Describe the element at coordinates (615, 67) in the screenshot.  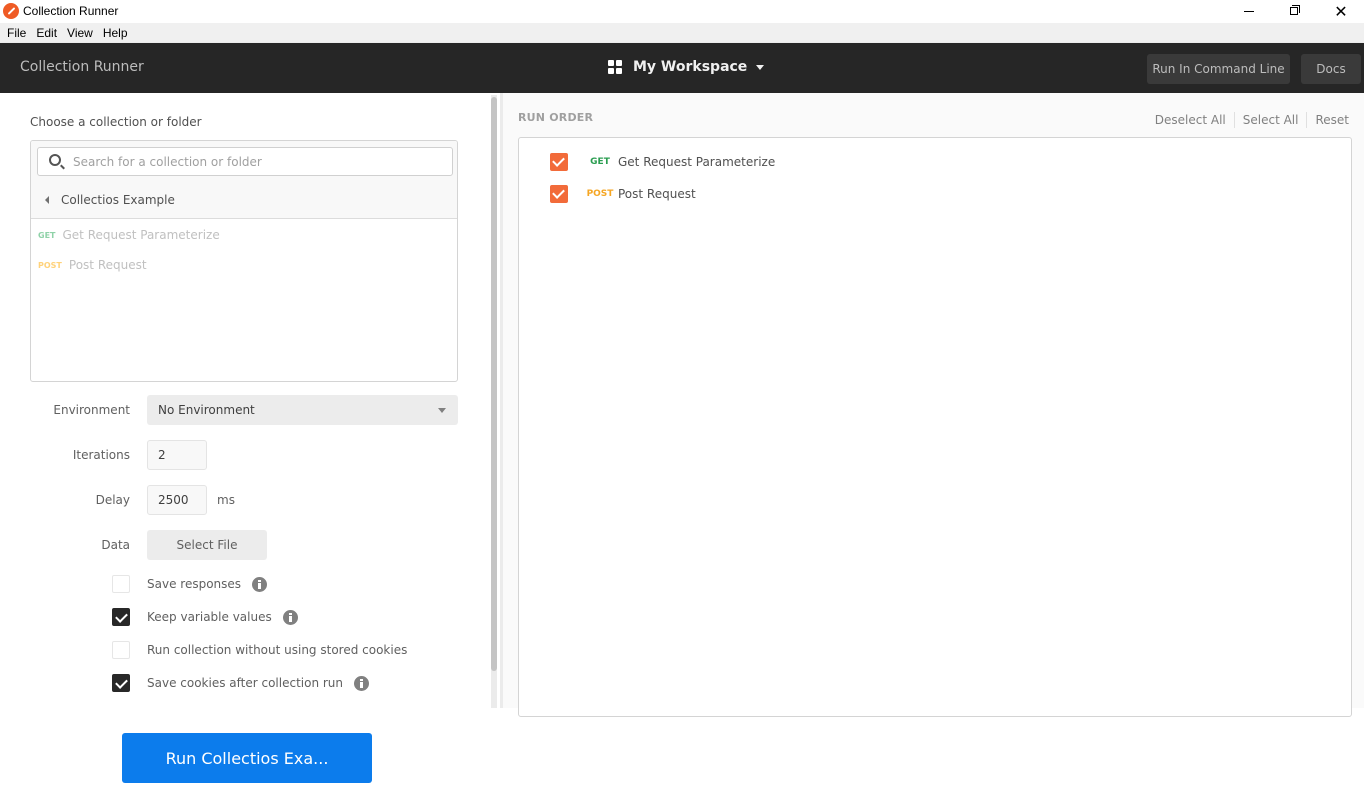
I see `workspace-grid-icon` at that location.